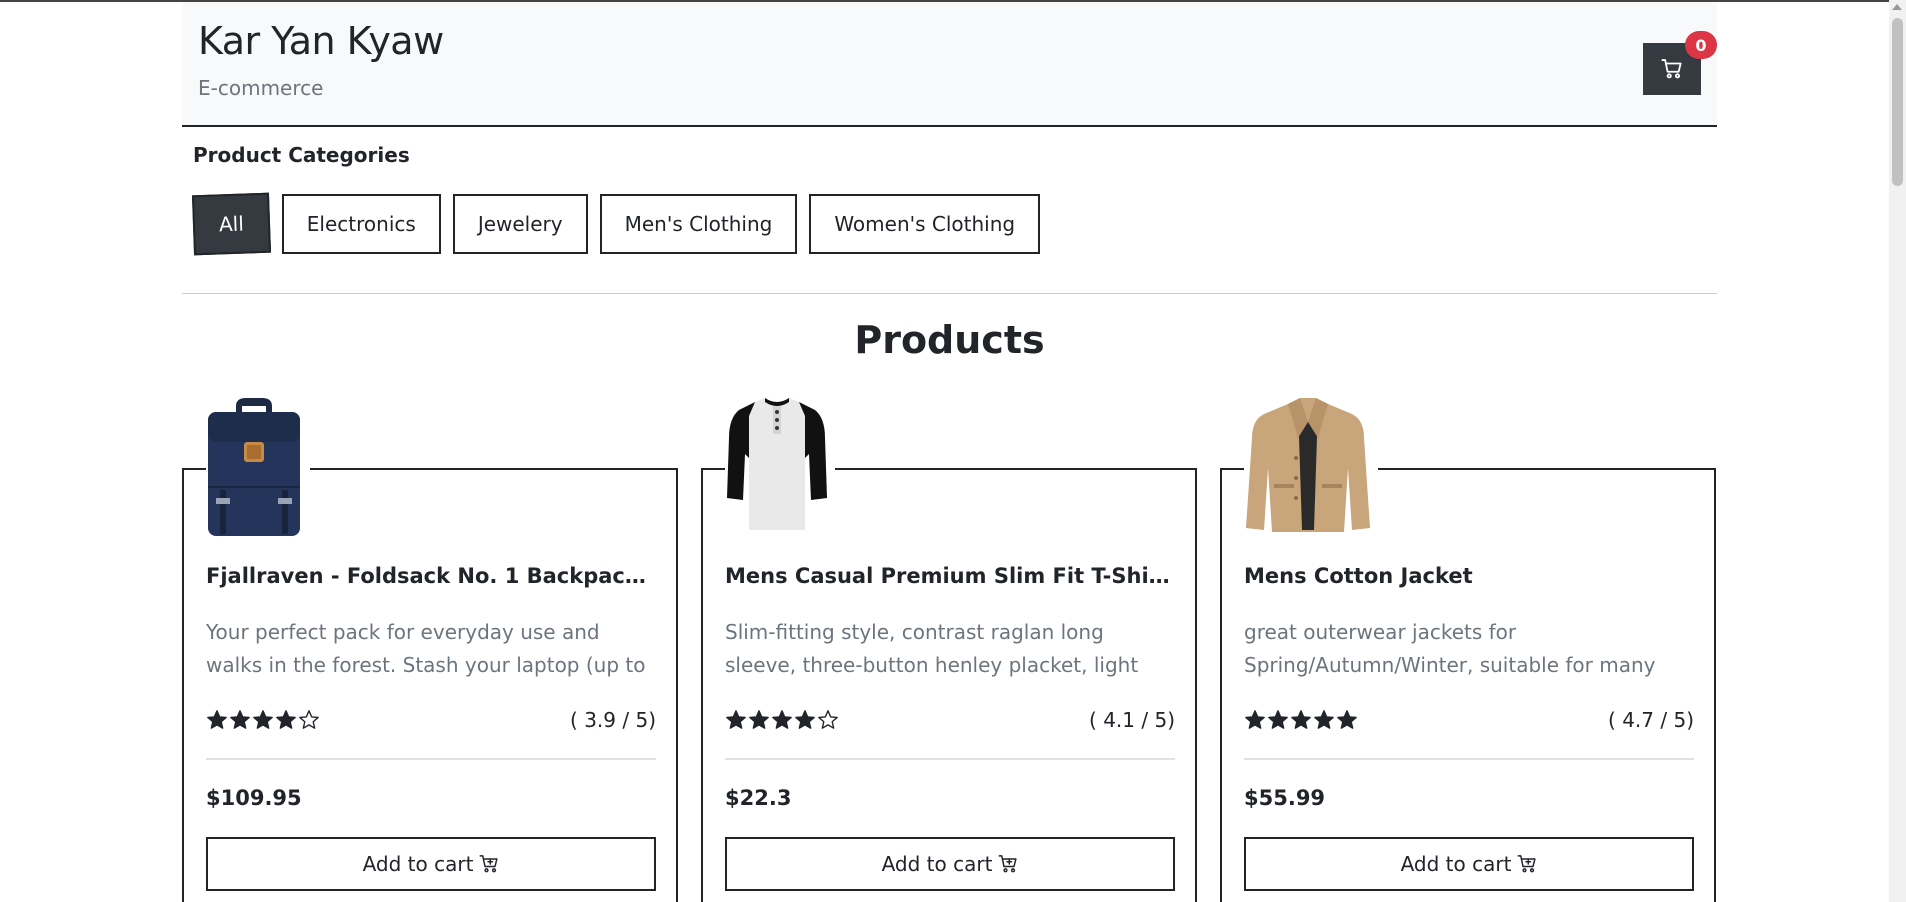  Describe the element at coordinates (1469, 720) in the screenshot. I see `rating-row: ( 4.7 / 5)` at that location.